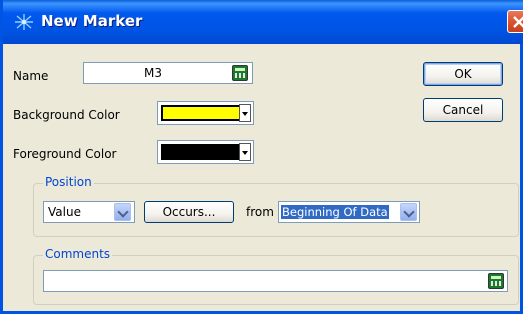  I want to click on comments-input, so click(275, 281).